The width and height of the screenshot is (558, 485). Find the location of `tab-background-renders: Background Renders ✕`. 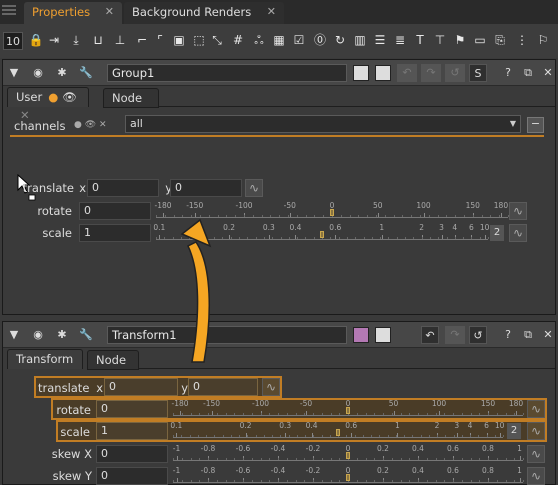

tab-background-renders: Background Renders ✕ is located at coordinates (204, 13).